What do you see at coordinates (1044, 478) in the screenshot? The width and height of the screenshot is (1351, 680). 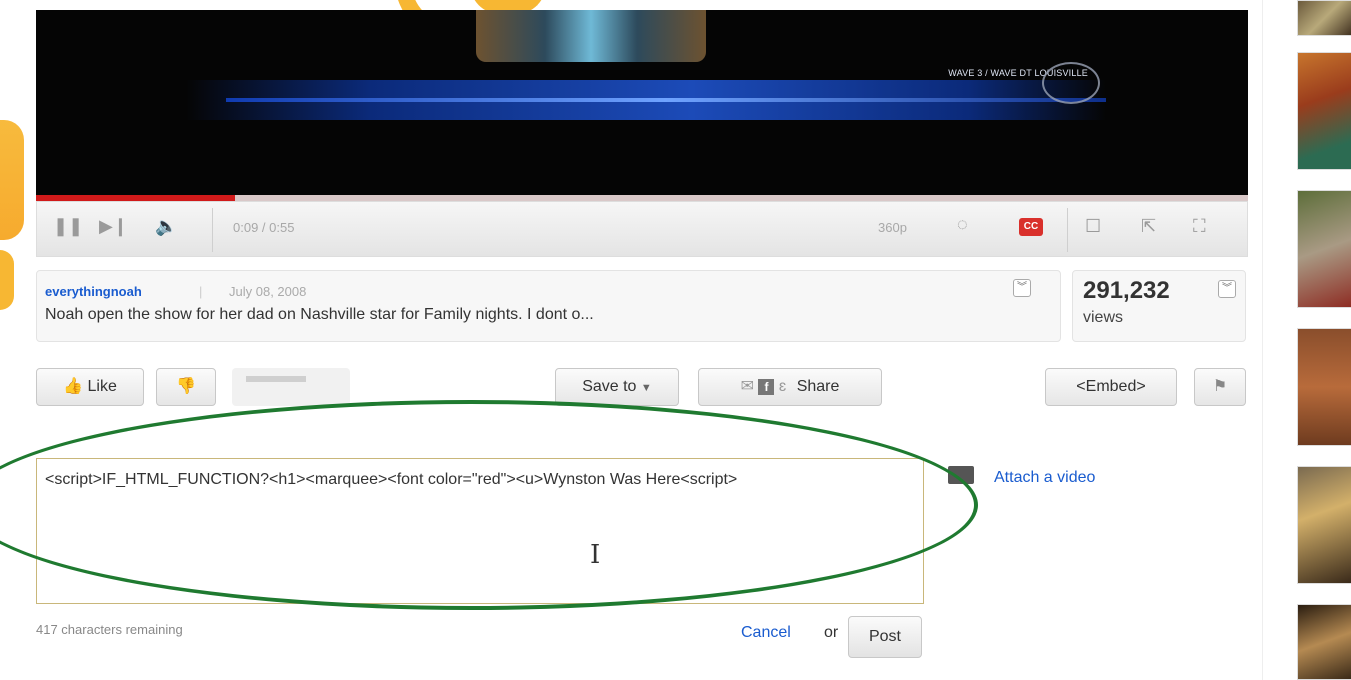 I see `attach-video-link: Attach a video` at bounding box center [1044, 478].